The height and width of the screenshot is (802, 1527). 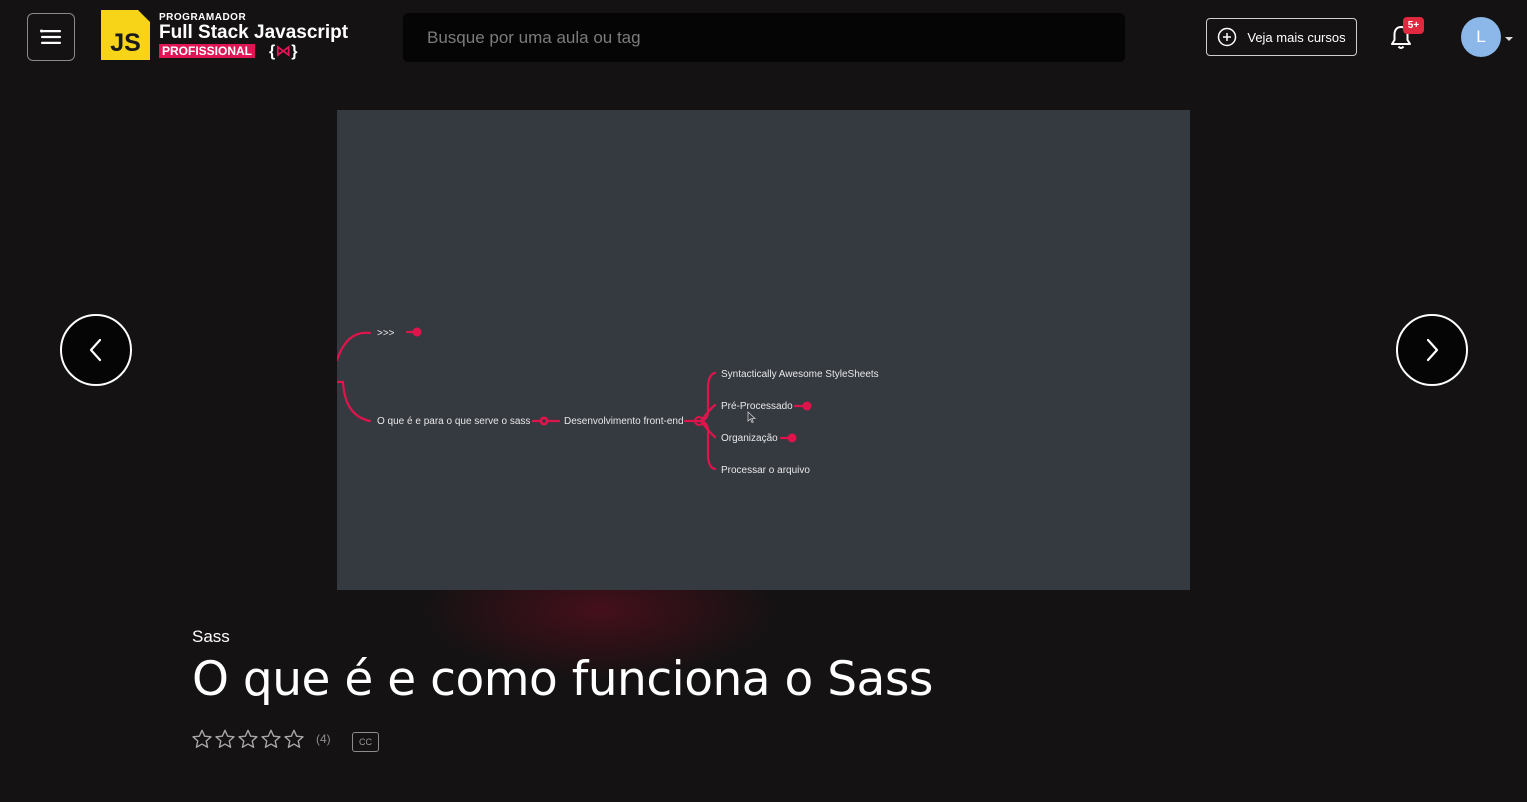 I want to click on menu-button, so click(x=51, y=37).